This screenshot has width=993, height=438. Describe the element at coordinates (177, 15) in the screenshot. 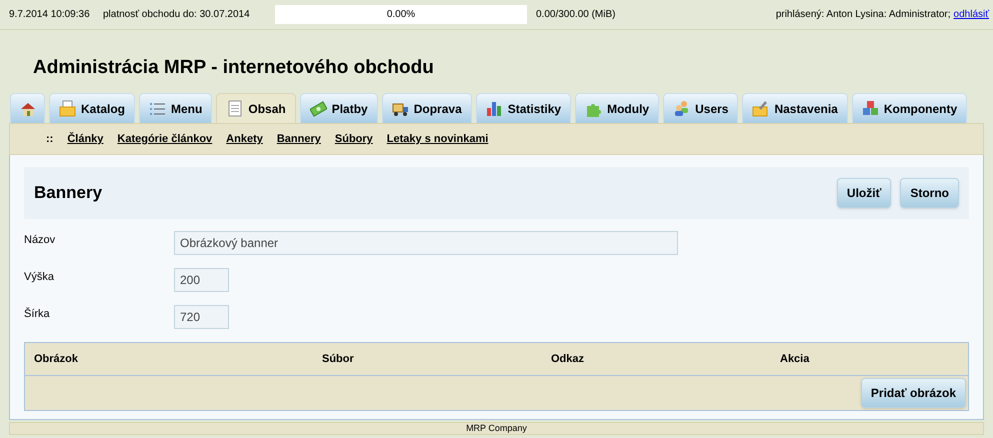

I see `validity-text: platnosť obchodu do: 30.07.2014` at that location.